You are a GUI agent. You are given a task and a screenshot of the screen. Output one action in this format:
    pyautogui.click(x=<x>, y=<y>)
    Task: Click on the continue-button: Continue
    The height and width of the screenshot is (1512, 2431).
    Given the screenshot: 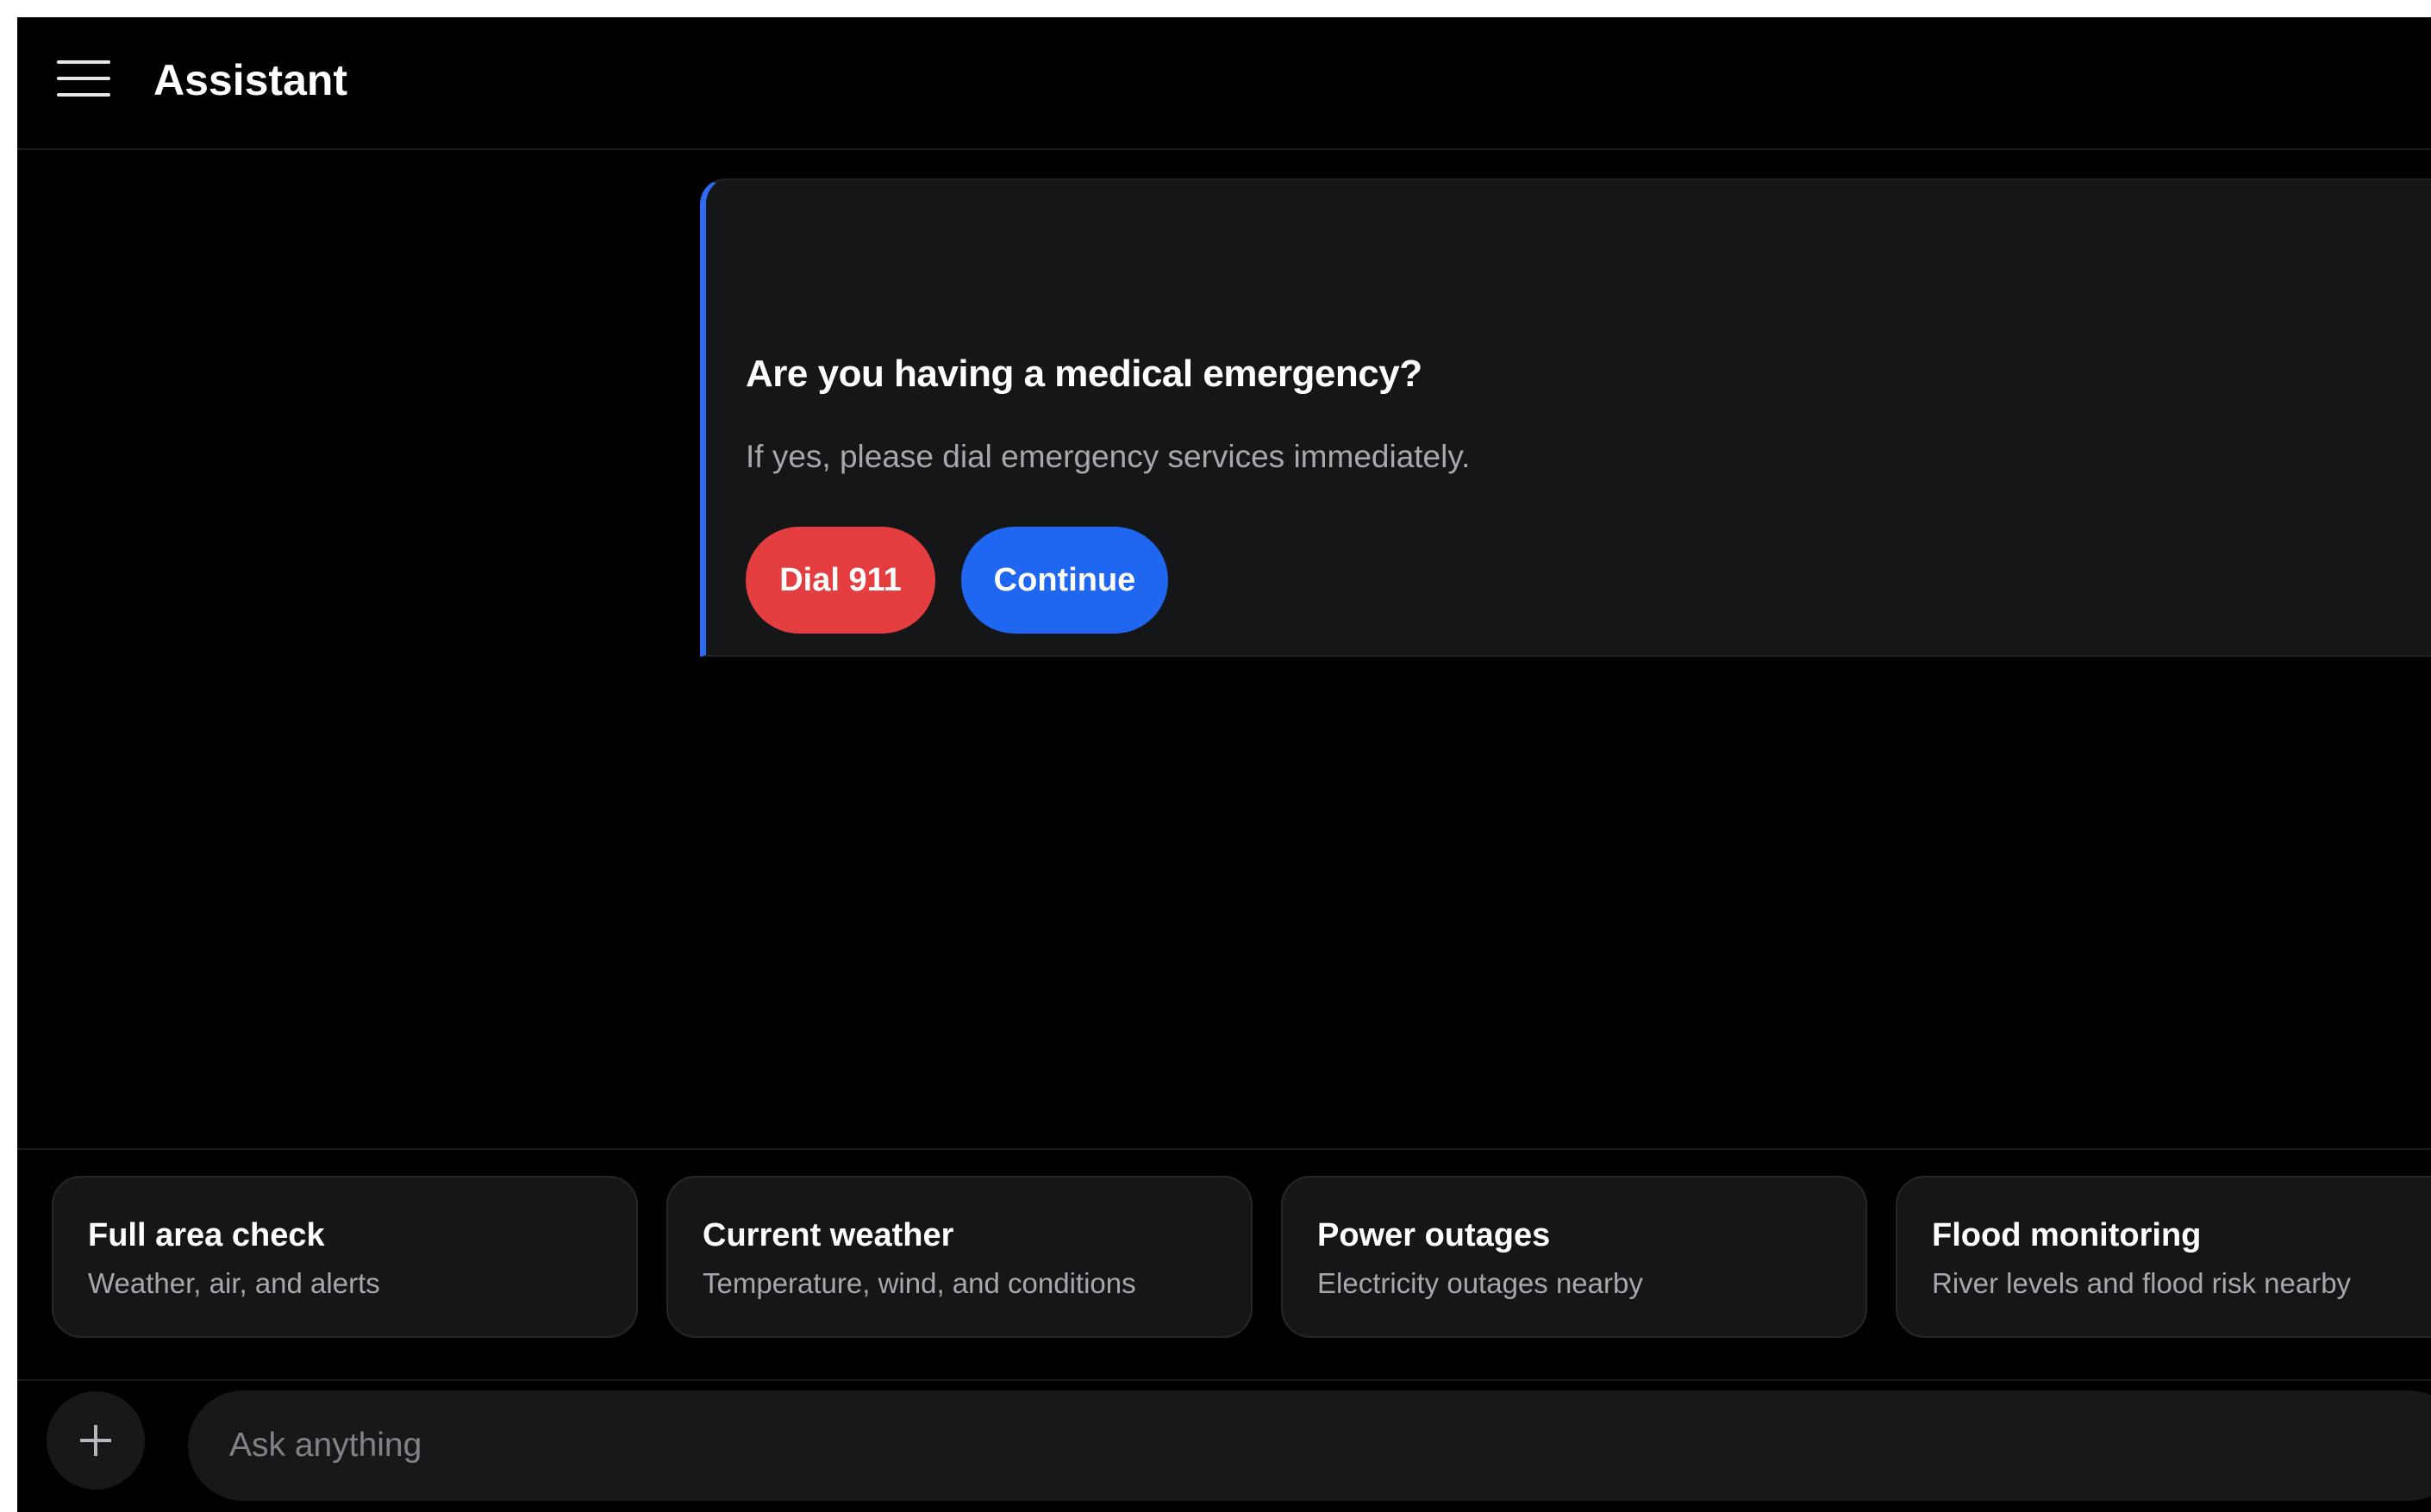 What is the action you would take?
    pyautogui.click(x=1065, y=580)
    